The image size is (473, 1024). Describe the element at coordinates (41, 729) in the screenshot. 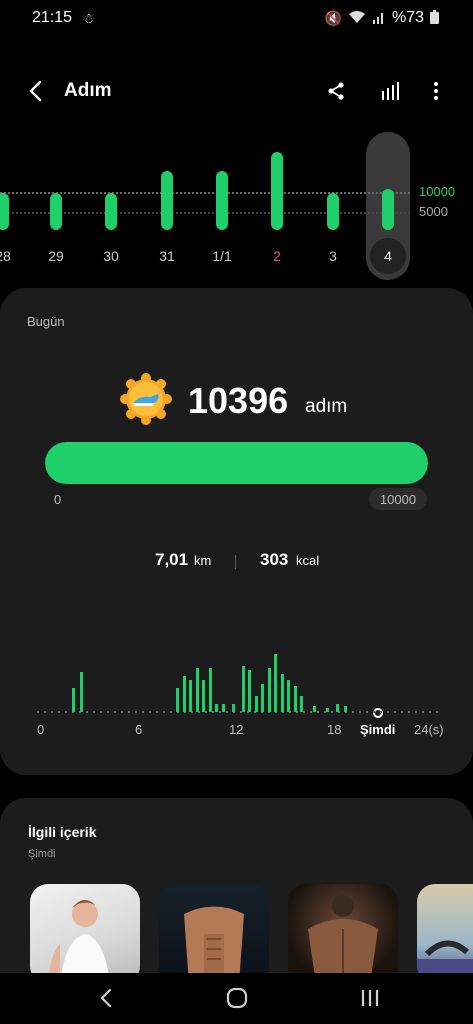

I see `hour-tick-0: 0` at that location.